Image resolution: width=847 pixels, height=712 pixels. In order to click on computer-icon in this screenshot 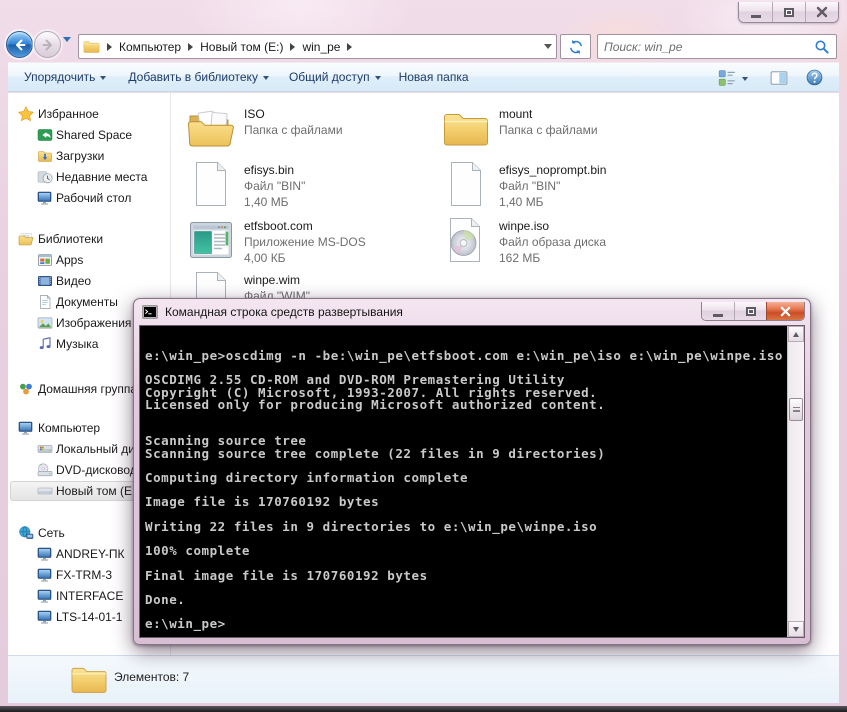, I will do `click(26, 428)`.